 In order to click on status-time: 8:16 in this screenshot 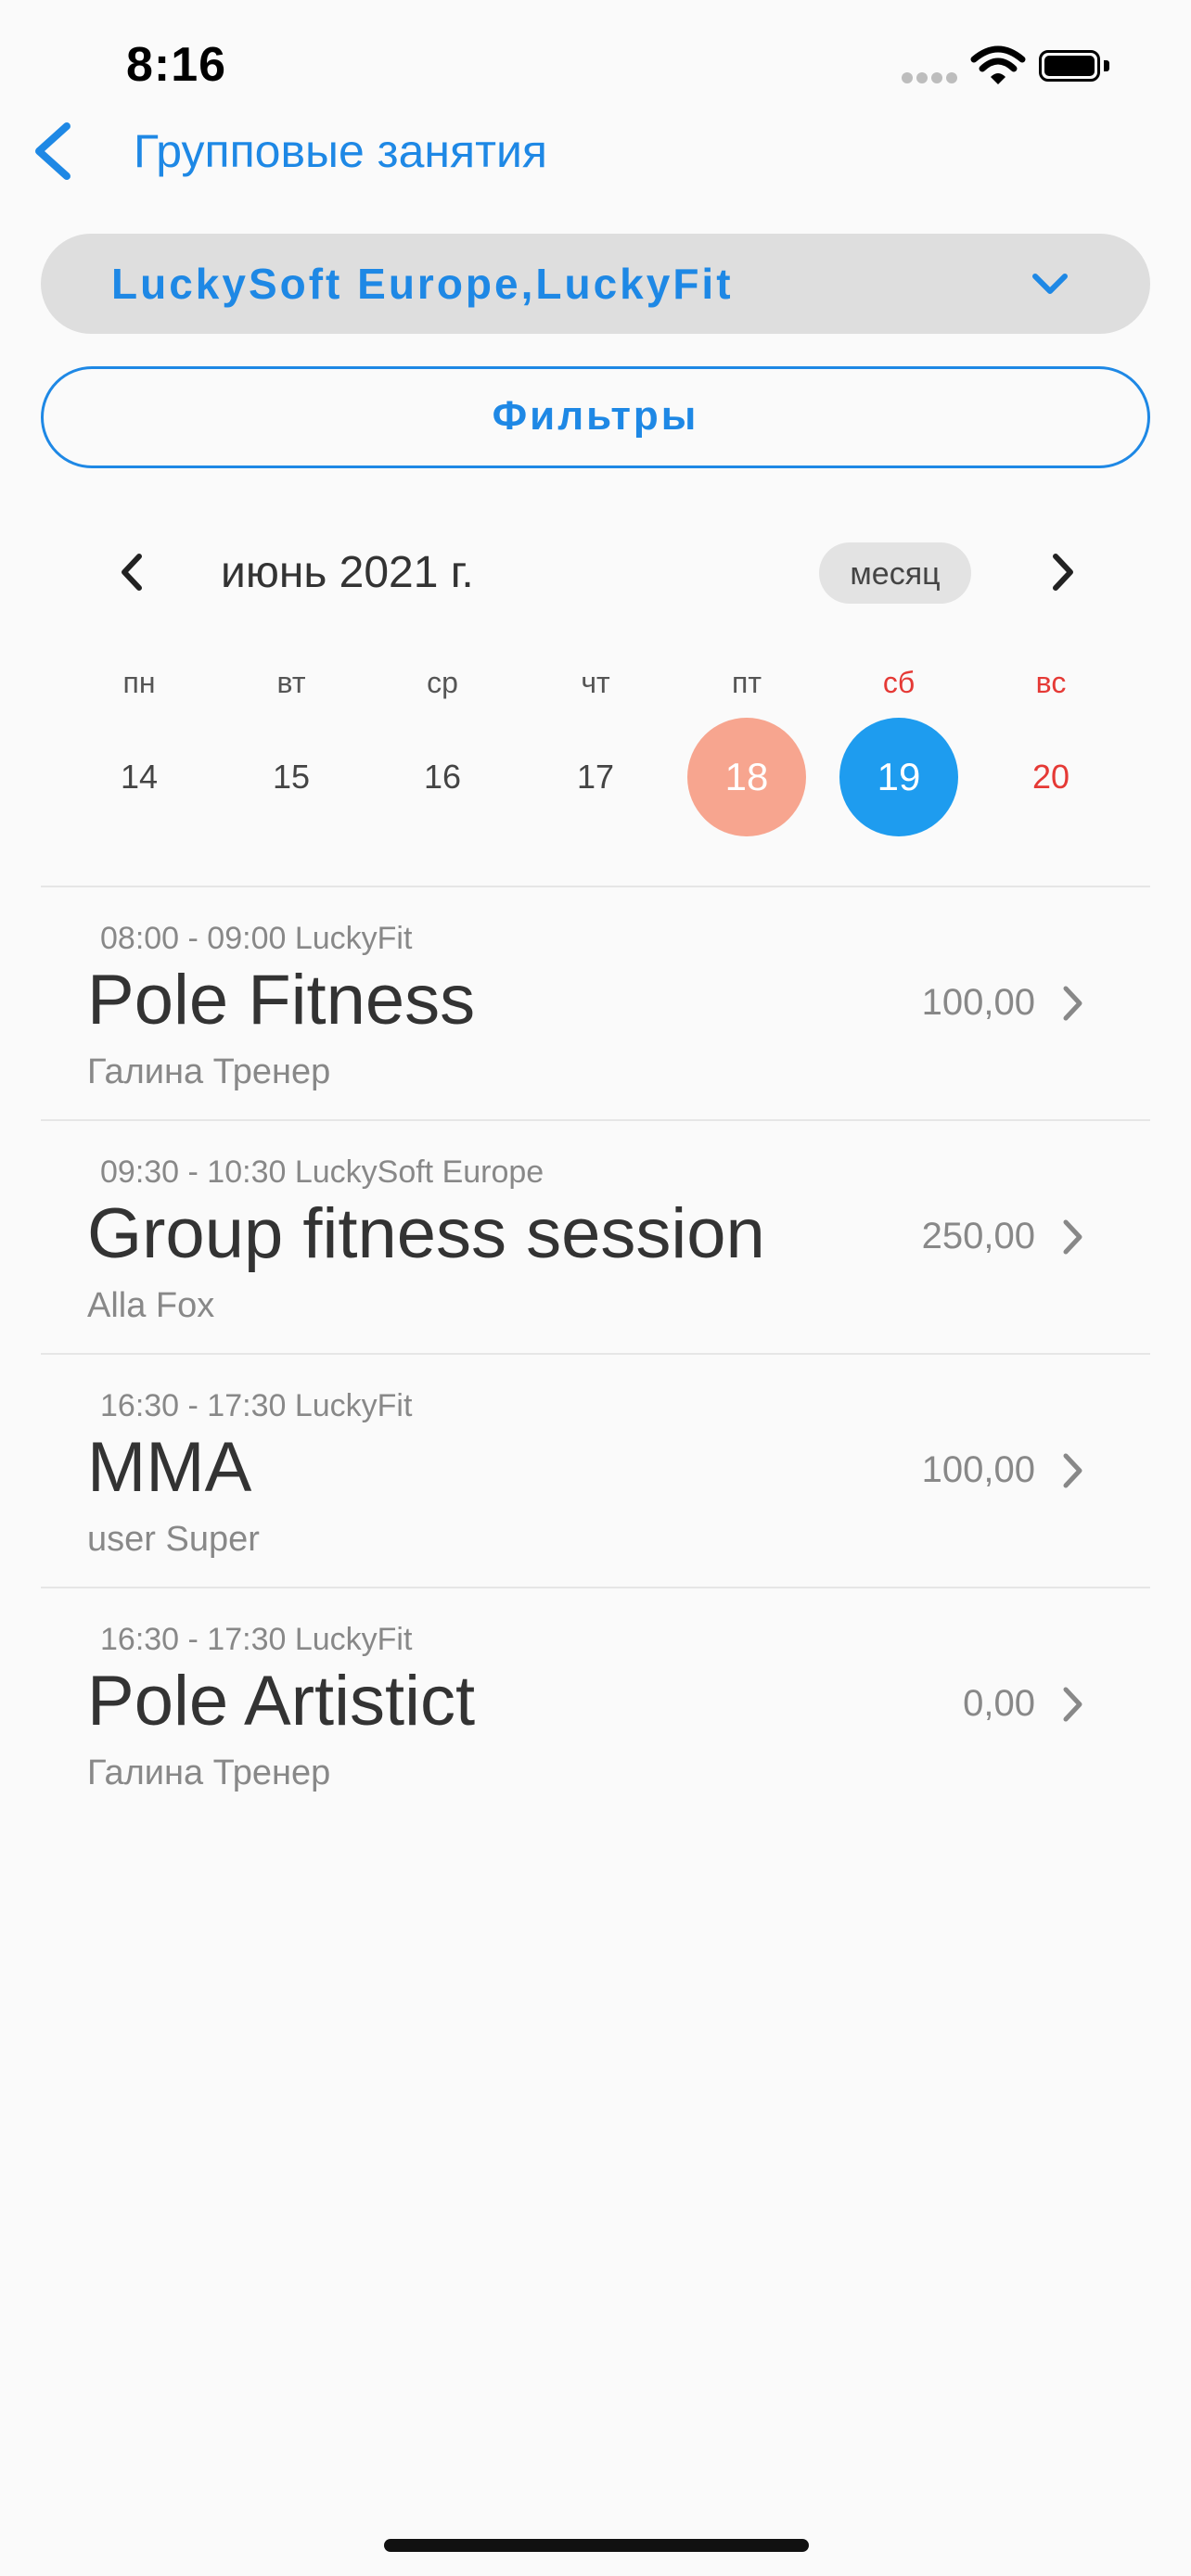, I will do `click(177, 65)`.